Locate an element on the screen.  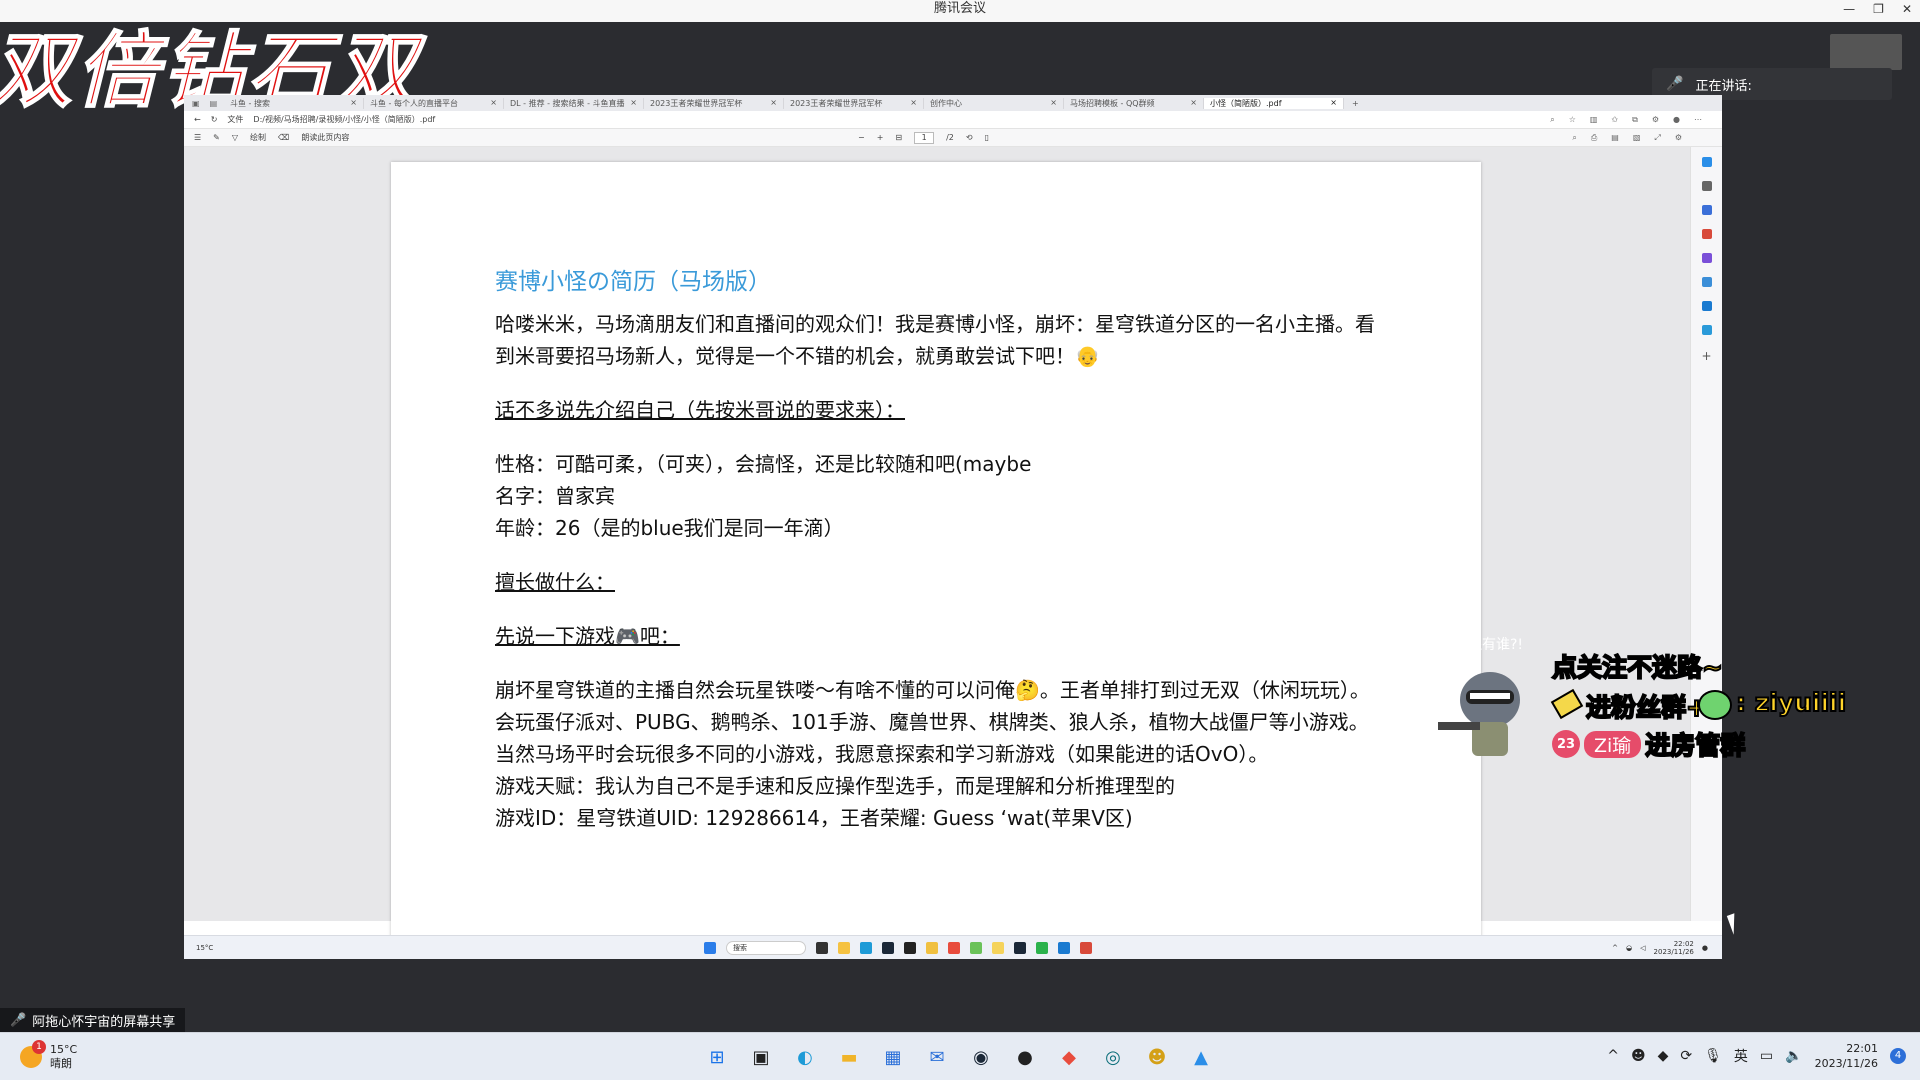
tab-list-icon: ▤ is located at coordinates (214, 103).